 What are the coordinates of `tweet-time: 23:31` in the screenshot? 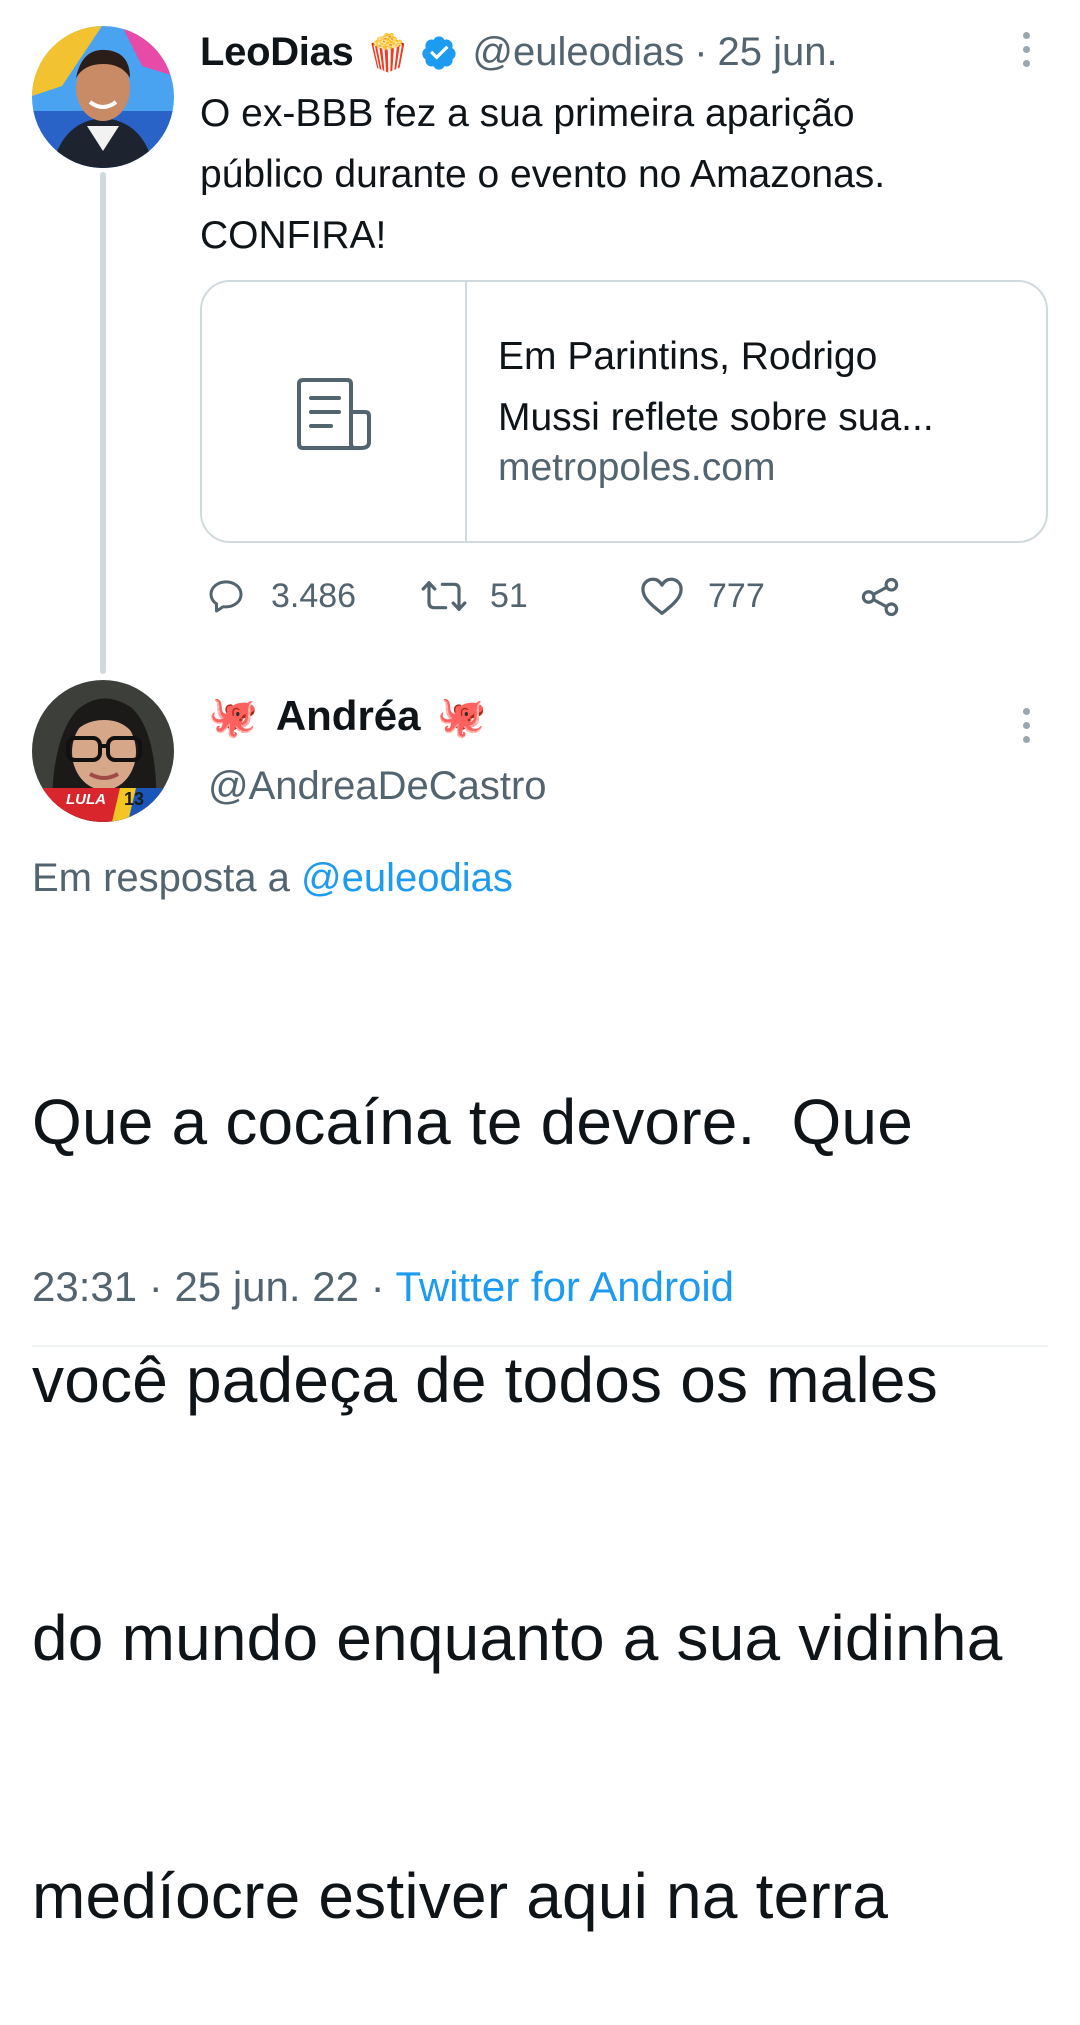 It's located at (84, 1286).